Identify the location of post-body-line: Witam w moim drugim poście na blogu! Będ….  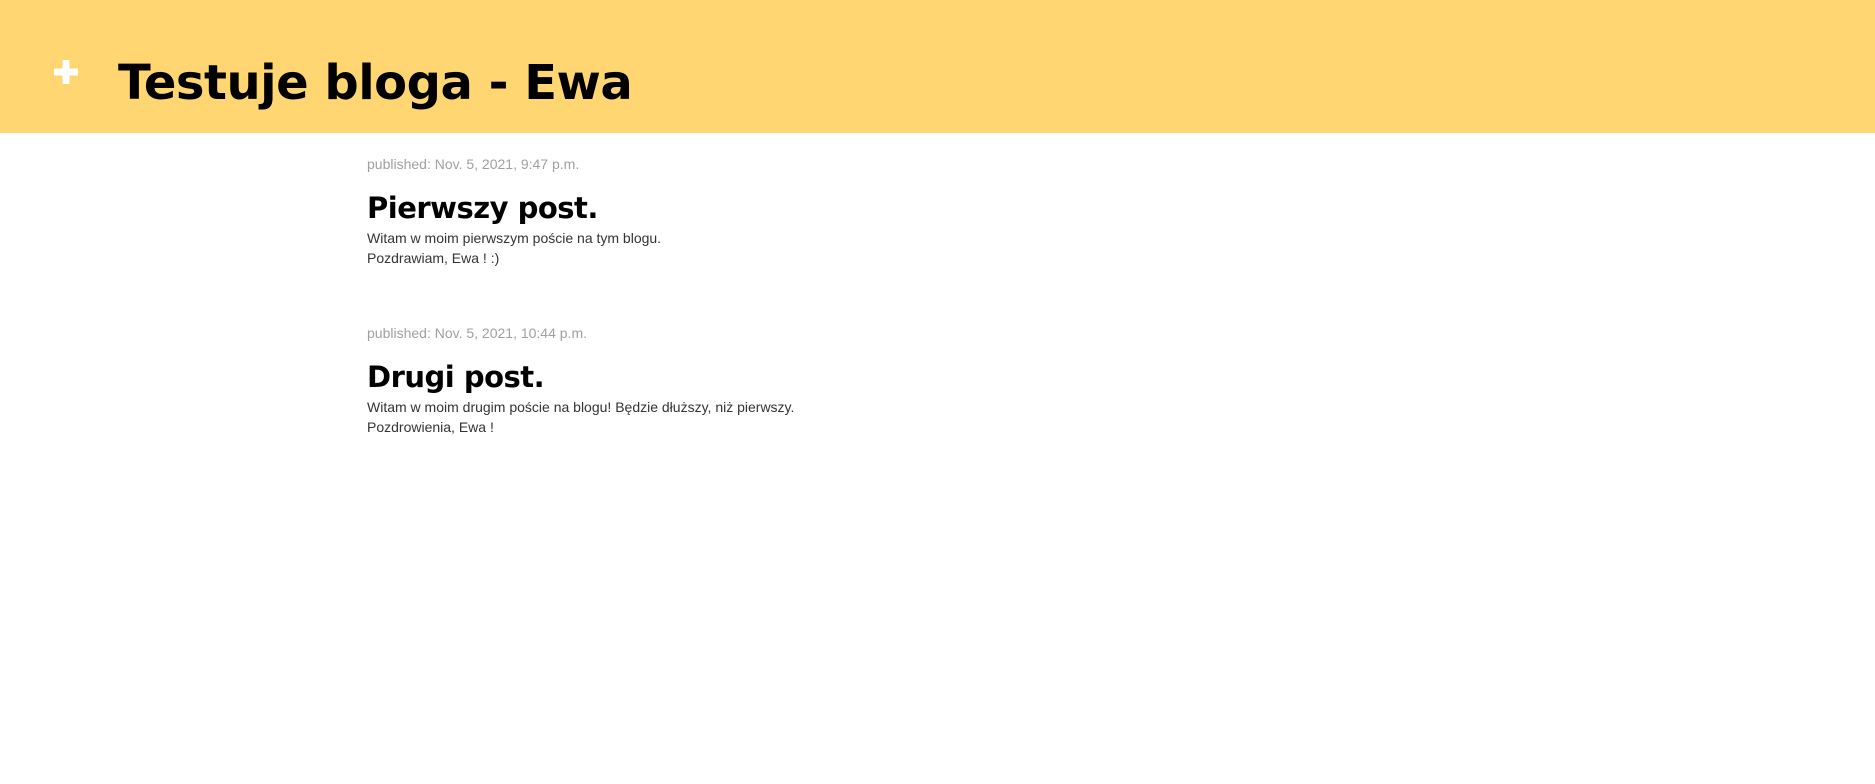
(581, 407).